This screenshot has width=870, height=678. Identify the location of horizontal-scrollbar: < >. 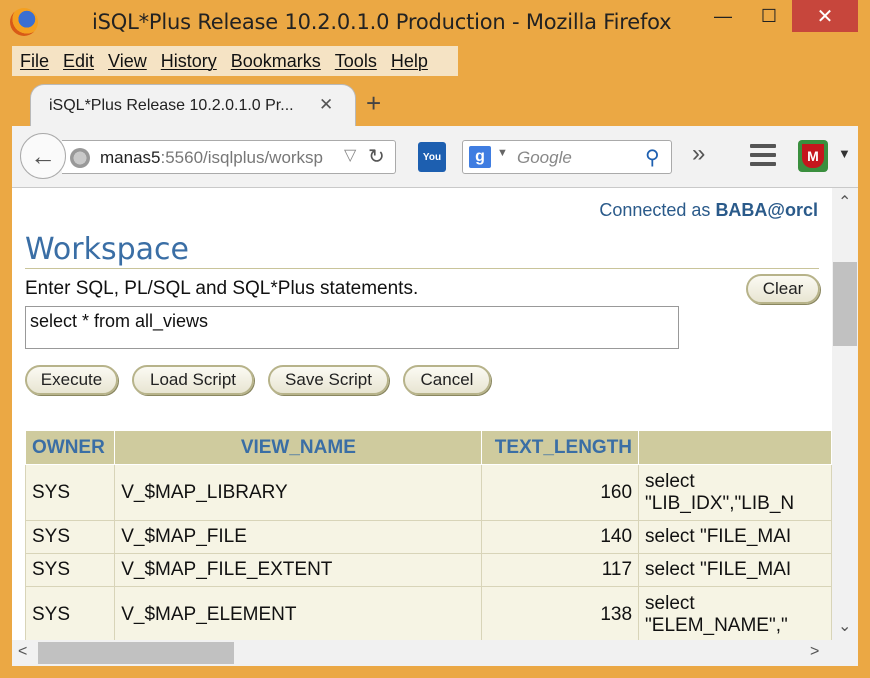
(422, 653).